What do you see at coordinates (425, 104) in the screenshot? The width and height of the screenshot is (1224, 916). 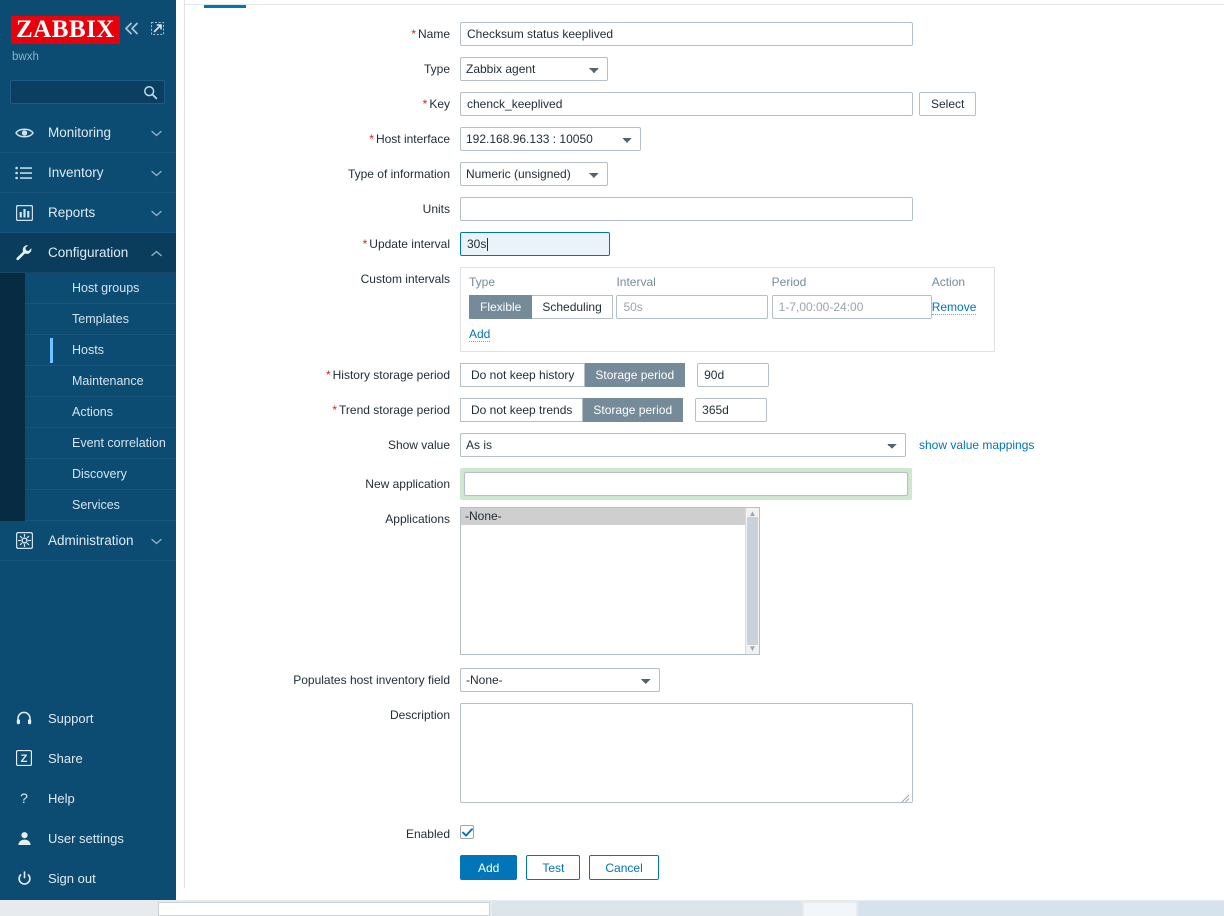 I see `required-marker: *` at bounding box center [425, 104].